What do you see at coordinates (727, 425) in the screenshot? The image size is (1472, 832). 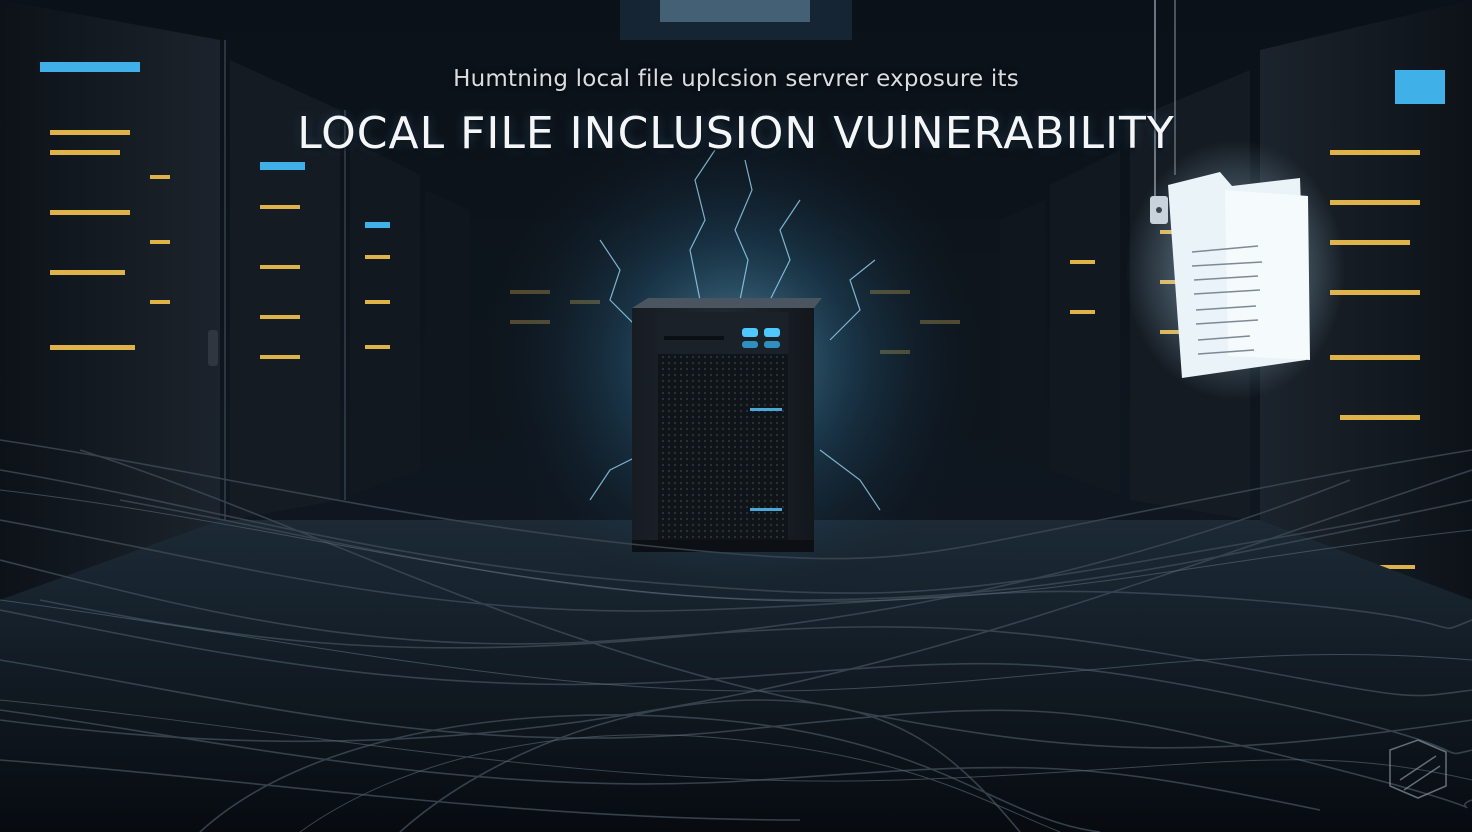 I see `central-server` at bounding box center [727, 425].